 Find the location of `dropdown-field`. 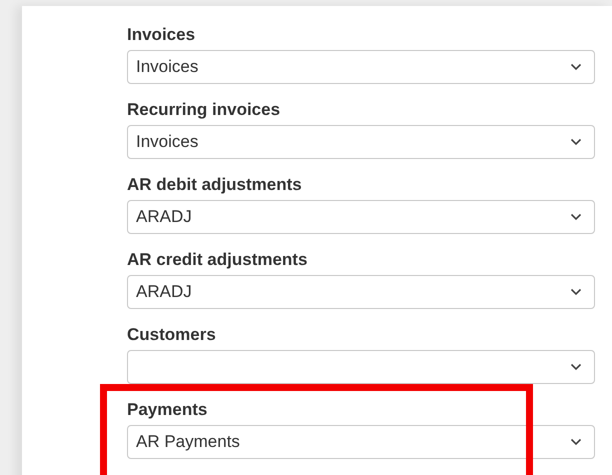

dropdown-field is located at coordinates (361, 367).